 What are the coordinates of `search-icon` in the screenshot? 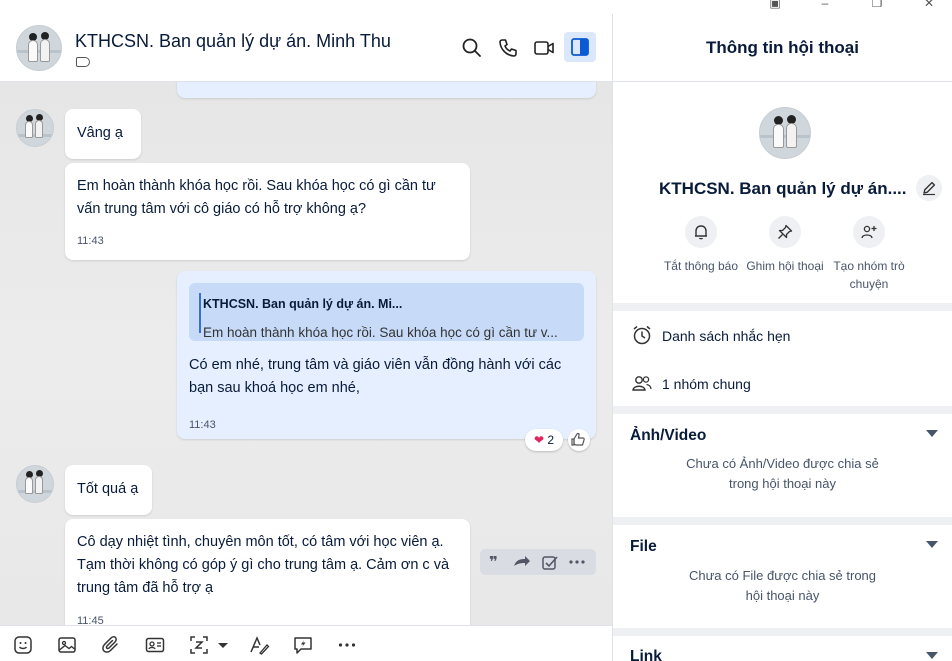 It's located at (472, 48).